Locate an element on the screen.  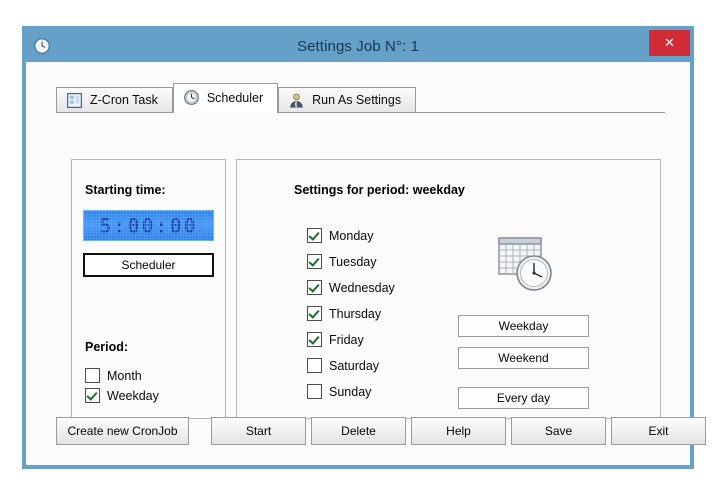
calendar-clock-icon is located at coordinates (525, 264).